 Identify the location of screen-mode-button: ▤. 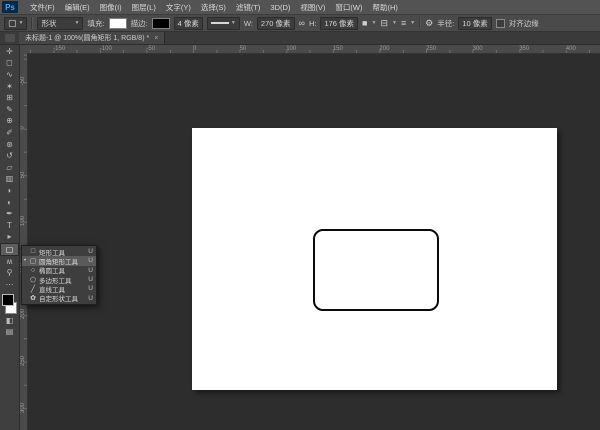
(9, 332).